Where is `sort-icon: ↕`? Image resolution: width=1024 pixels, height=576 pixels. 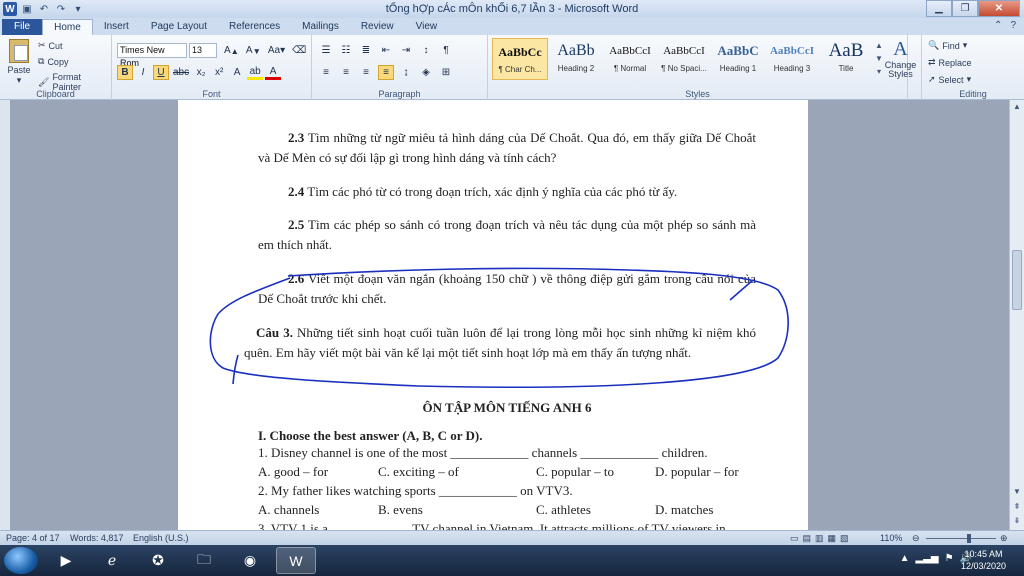
sort-icon: ↕ is located at coordinates (426, 50).